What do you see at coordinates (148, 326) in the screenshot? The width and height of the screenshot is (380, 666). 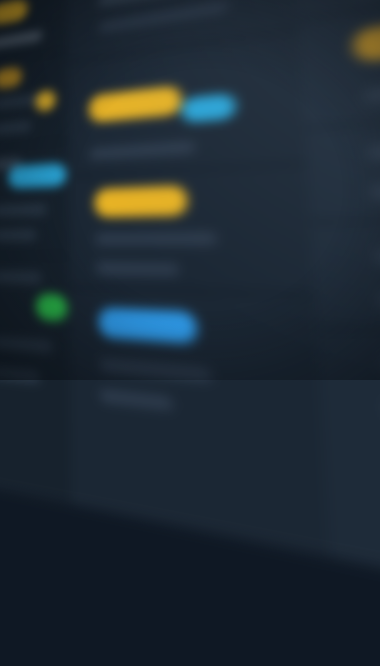 I see `status-tag-blue` at bounding box center [148, 326].